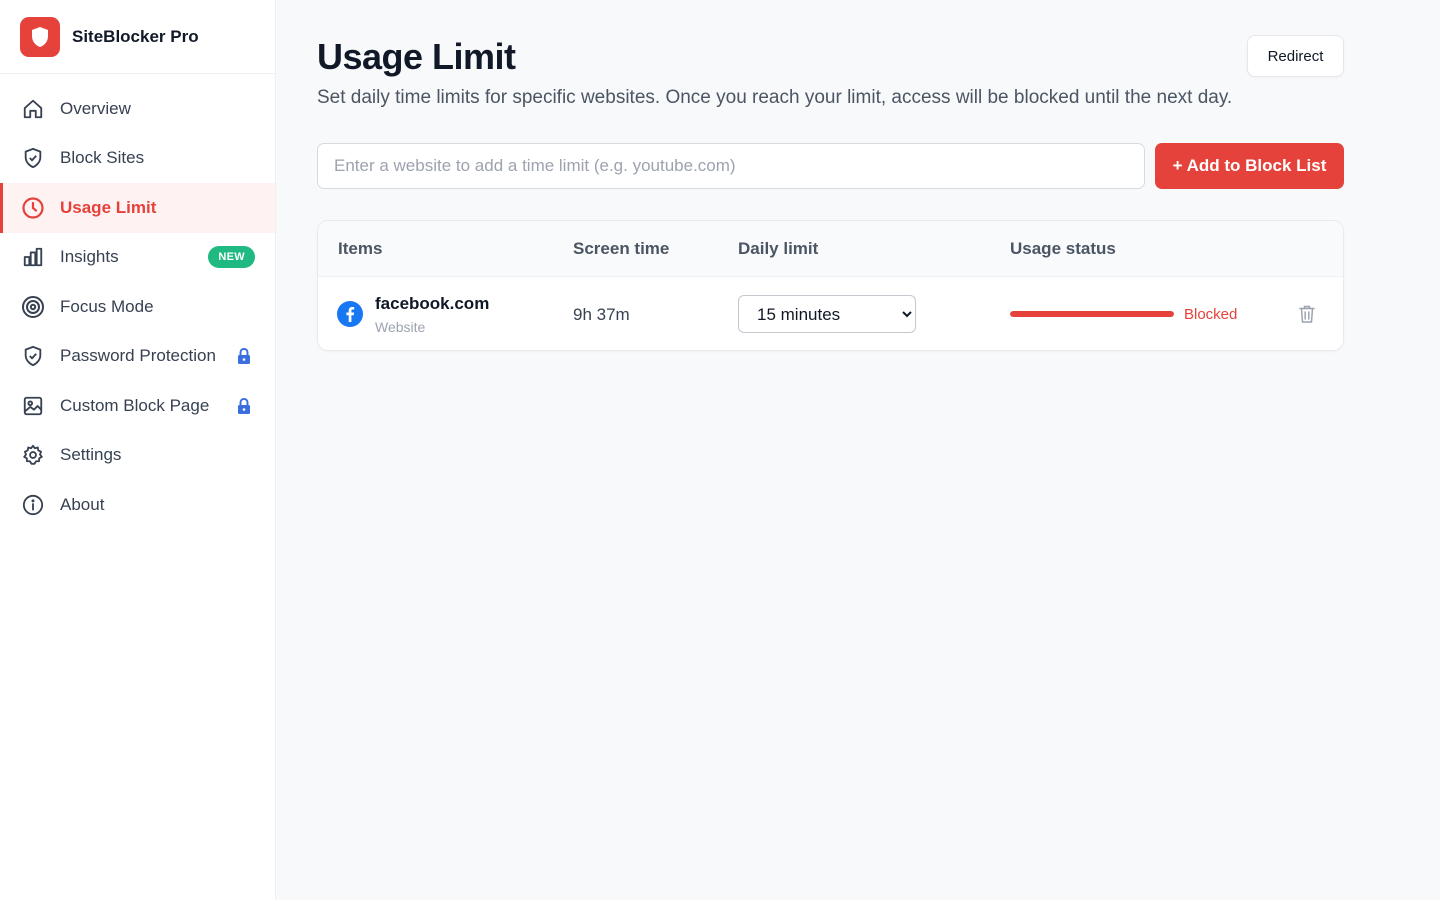 The image size is (1440, 900). I want to click on sidebar-item-custom-block-page: Custom Block Page, so click(137, 406).